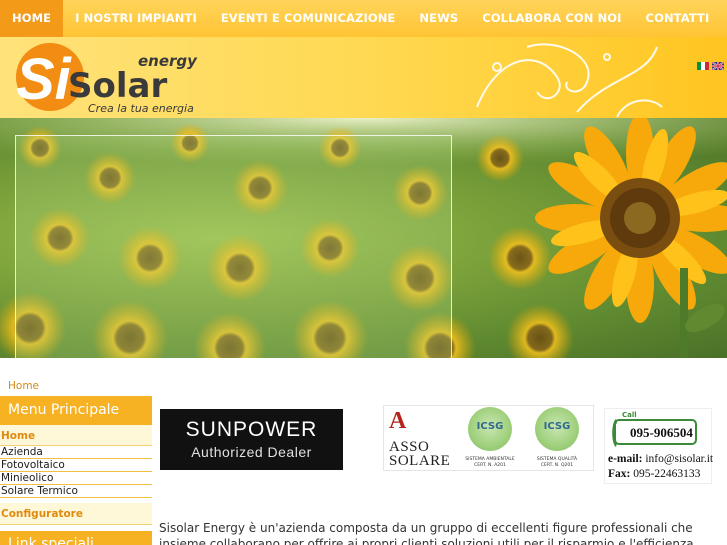  Describe the element at coordinates (251, 429) in the screenshot. I see `sunpower-brand: SUNPOWER` at that location.